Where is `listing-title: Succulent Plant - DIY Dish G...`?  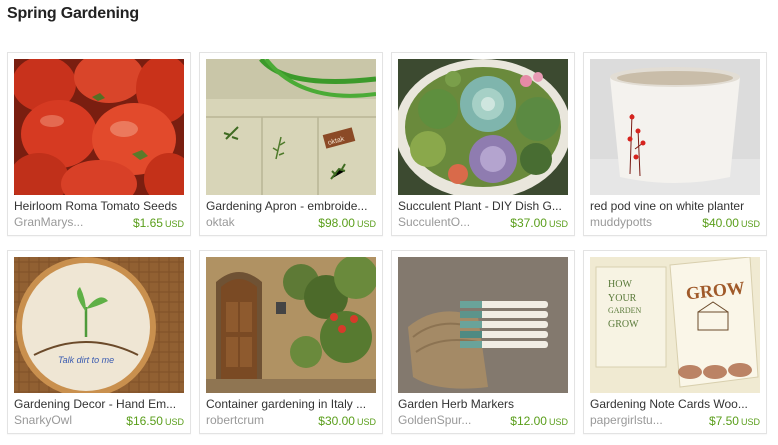 listing-title: Succulent Plant - DIY Dish G... is located at coordinates (484, 206).